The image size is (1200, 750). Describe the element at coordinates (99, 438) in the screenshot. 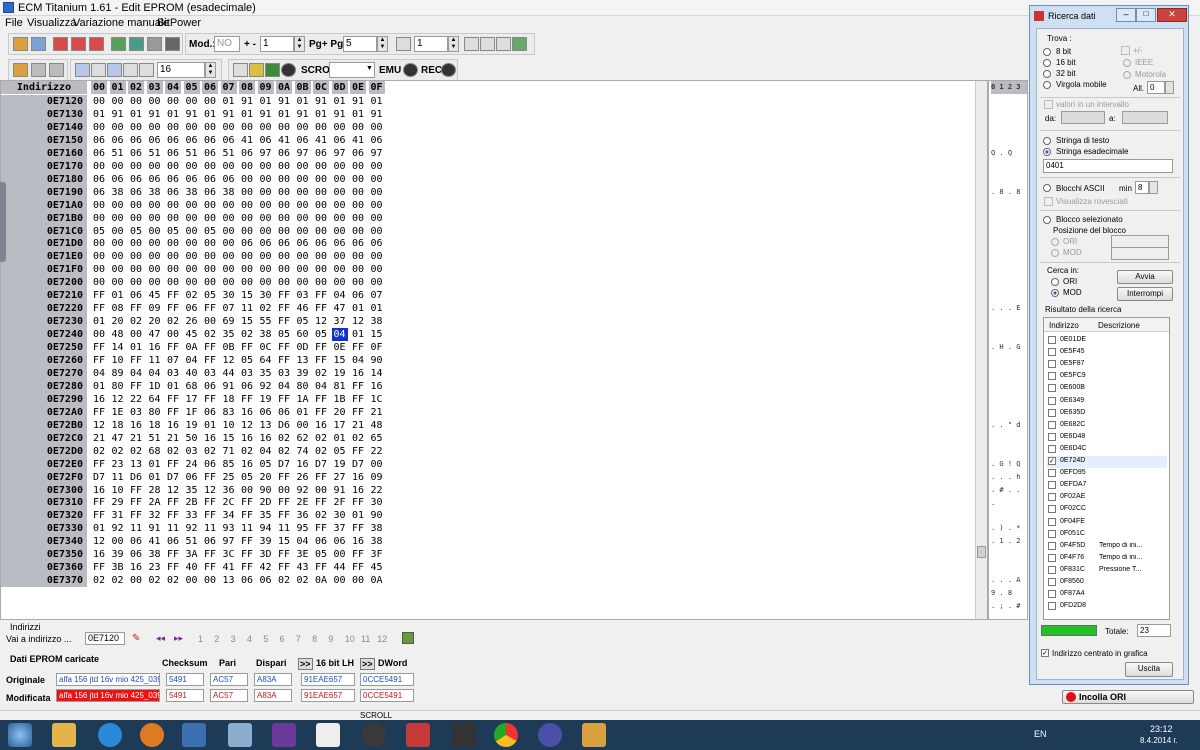

I see `hex-cell: 21` at that location.